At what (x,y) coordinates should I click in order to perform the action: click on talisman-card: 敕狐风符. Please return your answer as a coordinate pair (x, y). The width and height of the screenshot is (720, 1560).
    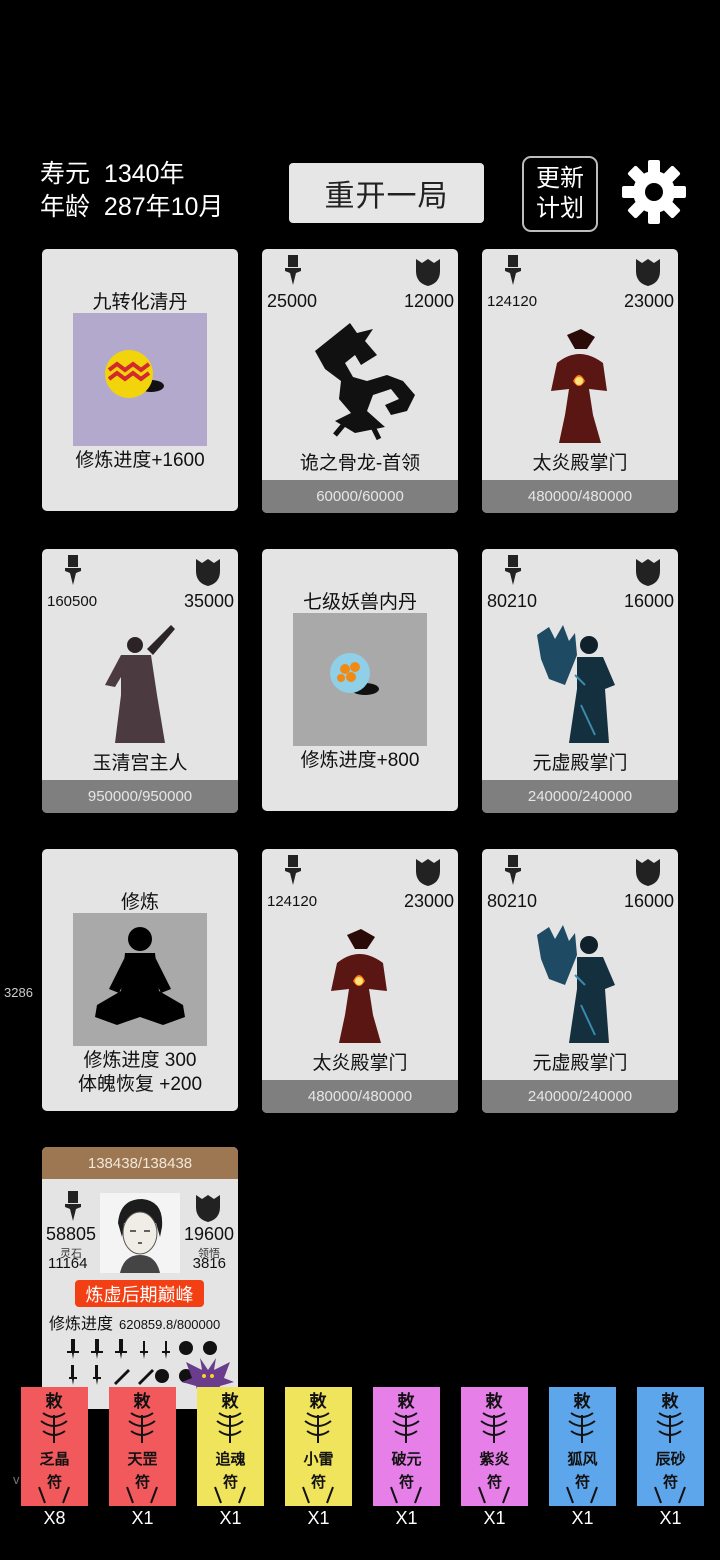
    Looking at the image, I should click on (582, 1446).